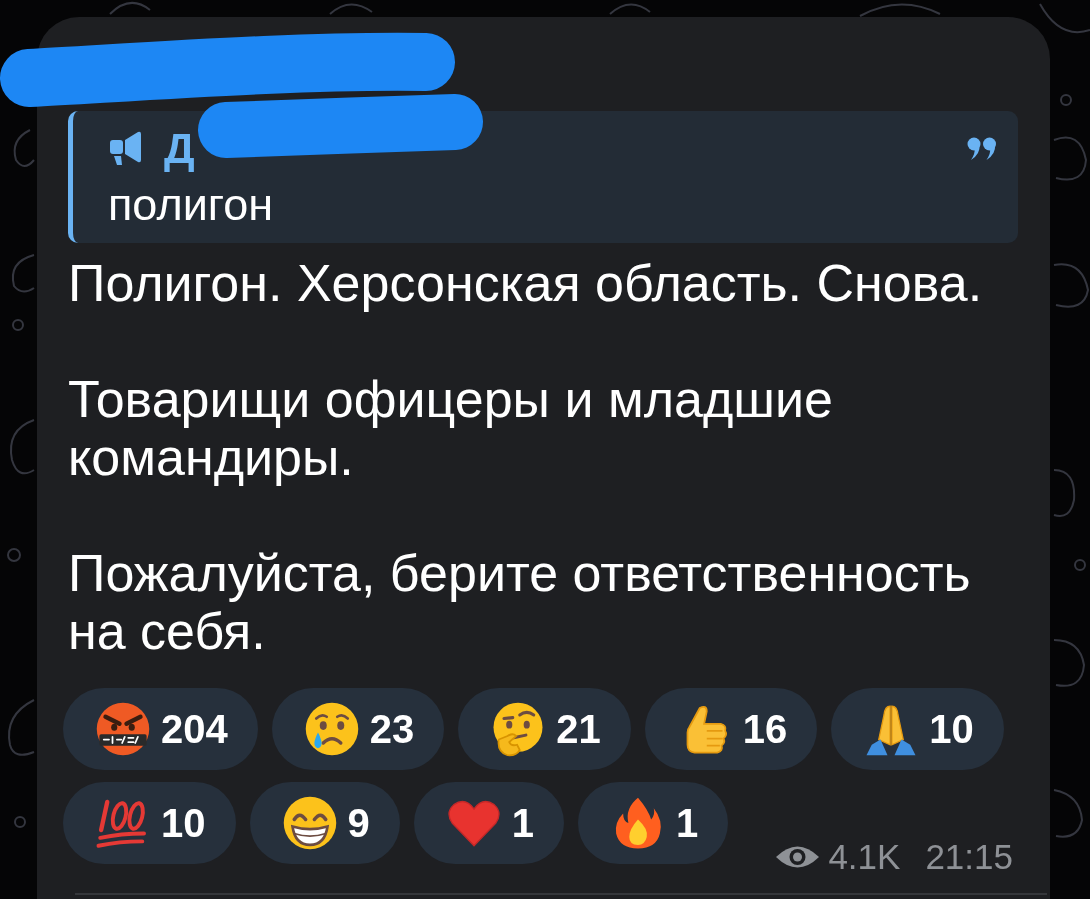 This screenshot has height=899, width=1090. Describe the element at coordinates (123, 729) in the screenshot. I see `cursing-face-icon` at that location.